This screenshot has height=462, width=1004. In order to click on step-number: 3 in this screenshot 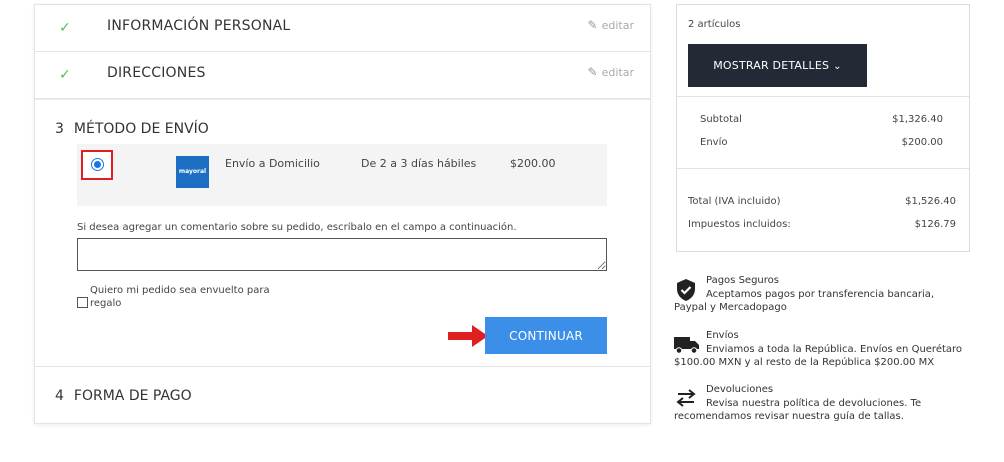, I will do `click(59, 129)`.